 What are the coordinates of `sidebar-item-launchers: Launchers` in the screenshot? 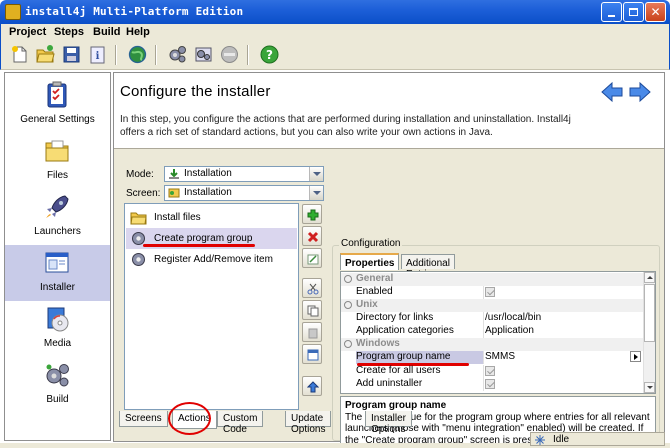 It's located at (57, 217).